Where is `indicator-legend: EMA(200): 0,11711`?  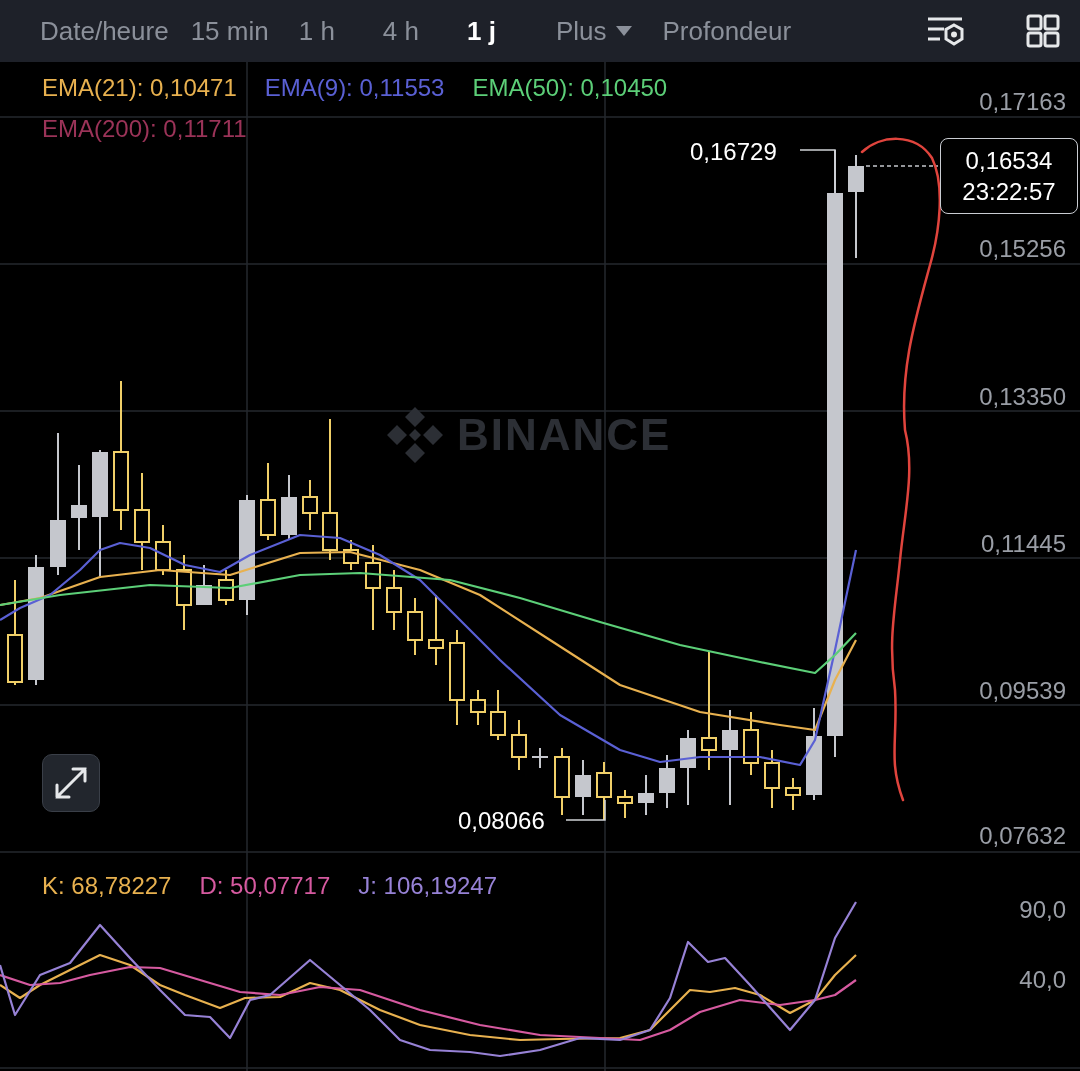
indicator-legend: EMA(200): 0,11711 is located at coordinates (144, 129).